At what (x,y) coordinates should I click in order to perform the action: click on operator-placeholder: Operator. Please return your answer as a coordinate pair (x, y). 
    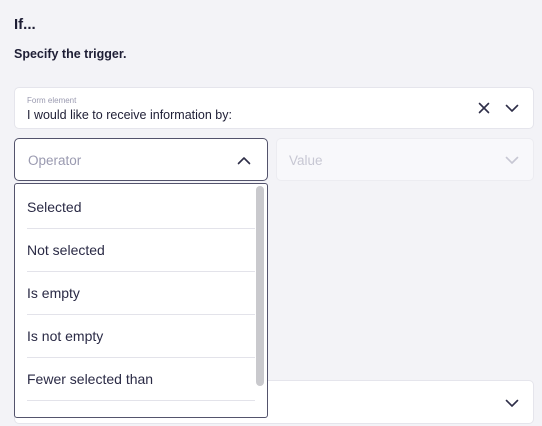
    Looking at the image, I should click on (55, 160).